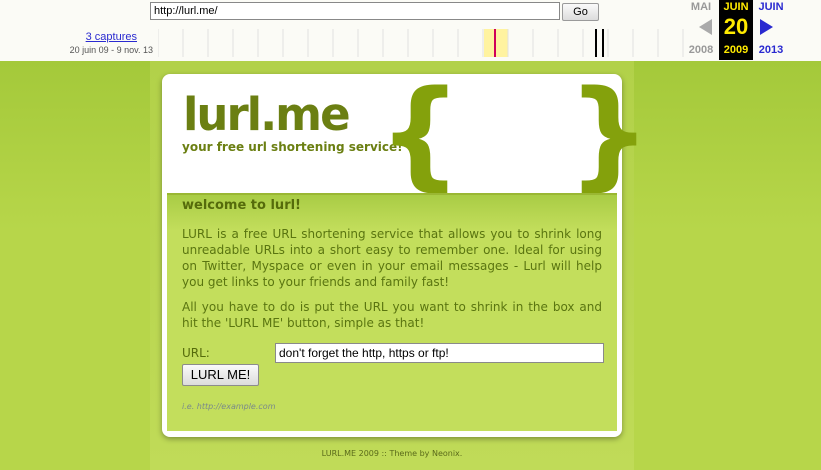  I want to click on captures-link: 3 captures, so click(98, 37).